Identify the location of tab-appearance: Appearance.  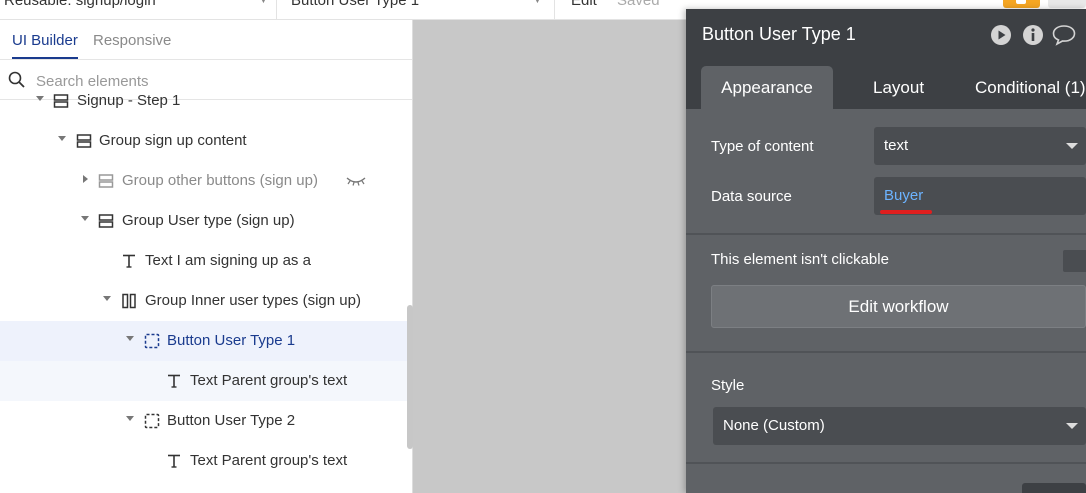
(767, 87).